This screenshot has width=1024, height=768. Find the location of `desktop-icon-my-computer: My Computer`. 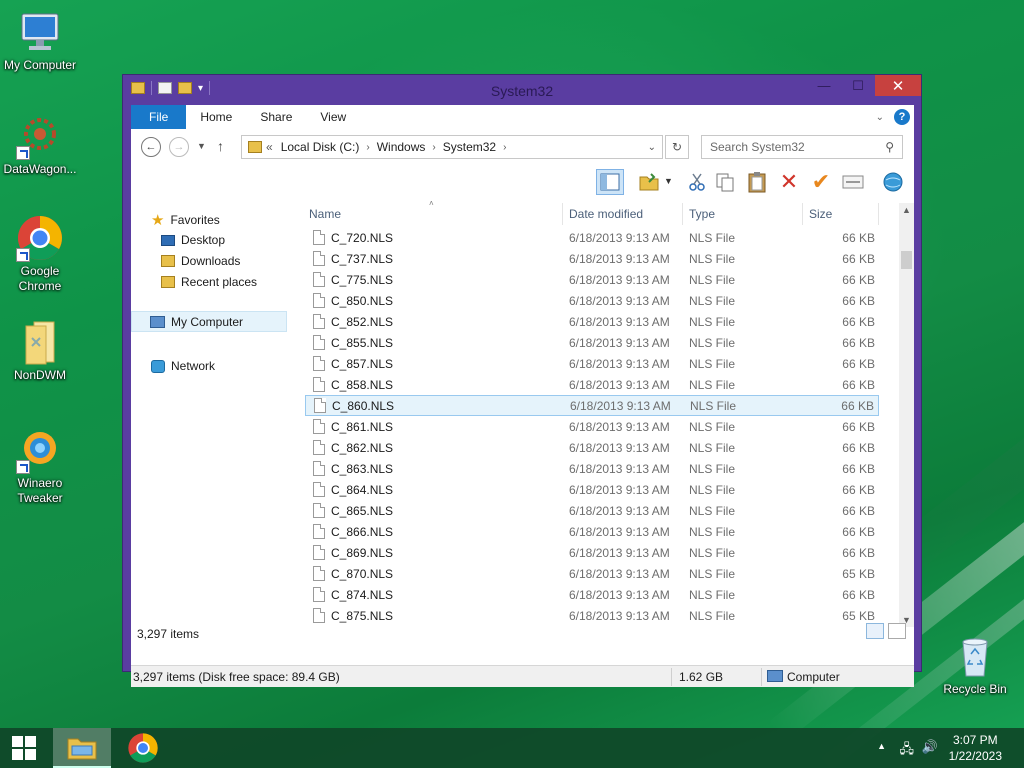

desktop-icon-my-computer: My Computer is located at coordinates (40, 40).